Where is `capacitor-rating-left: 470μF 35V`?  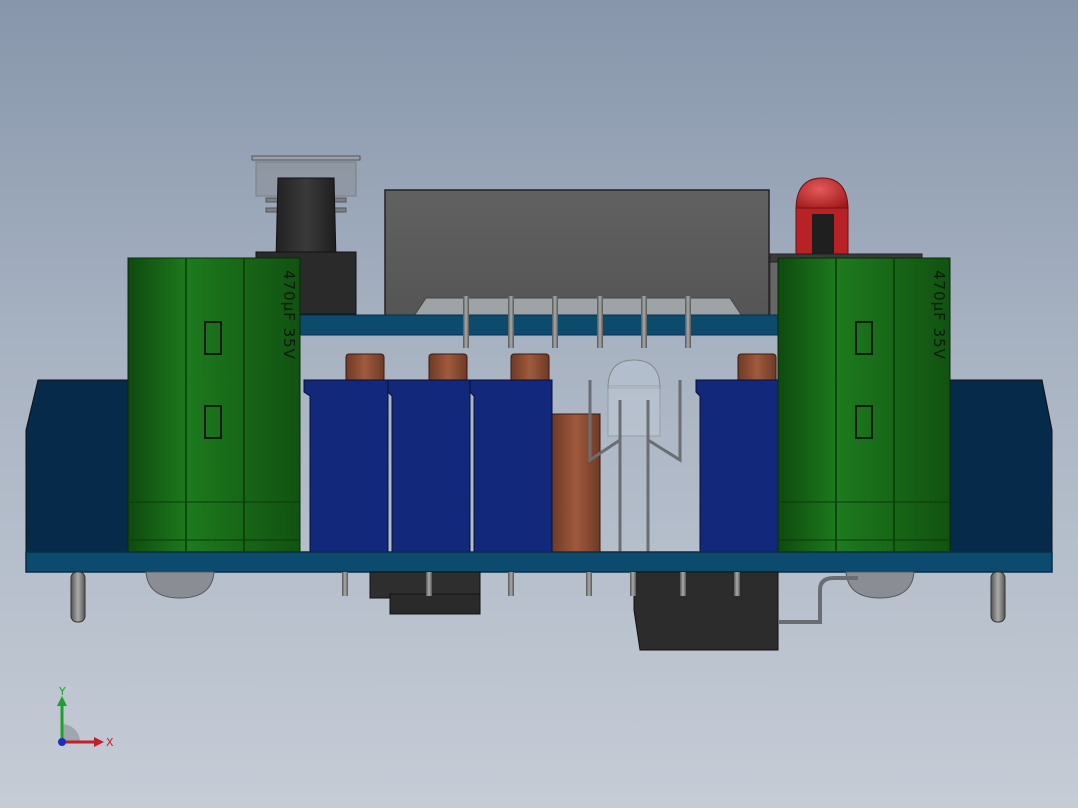 capacitor-rating-left: 470μF 35V is located at coordinates (289, 315).